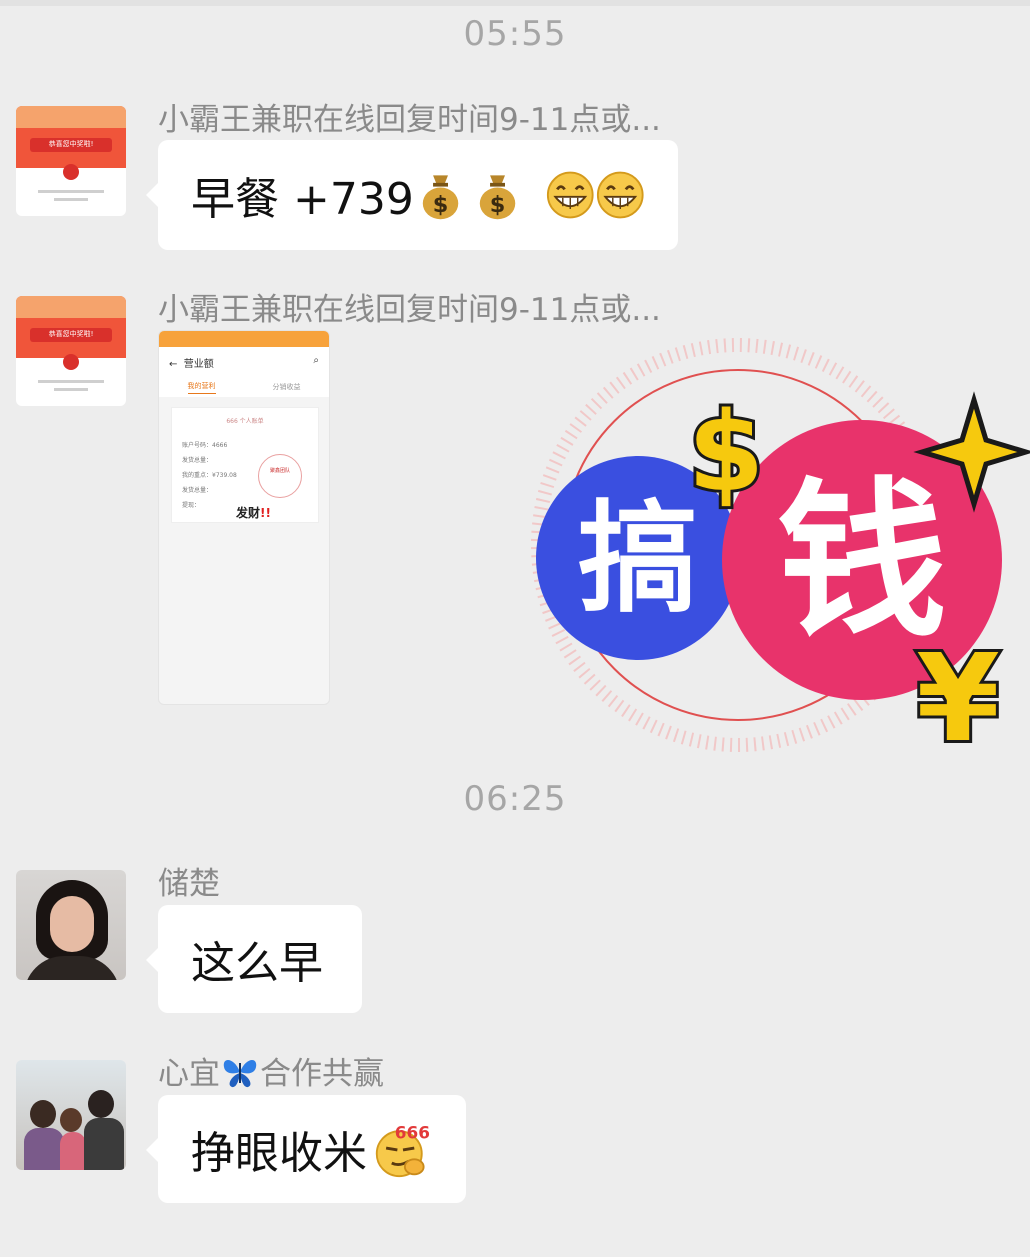 The height and width of the screenshot is (1257, 1030). What do you see at coordinates (402, 1150) in the screenshot?
I see `666-emoji-icon: 666` at bounding box center [402, 1150].